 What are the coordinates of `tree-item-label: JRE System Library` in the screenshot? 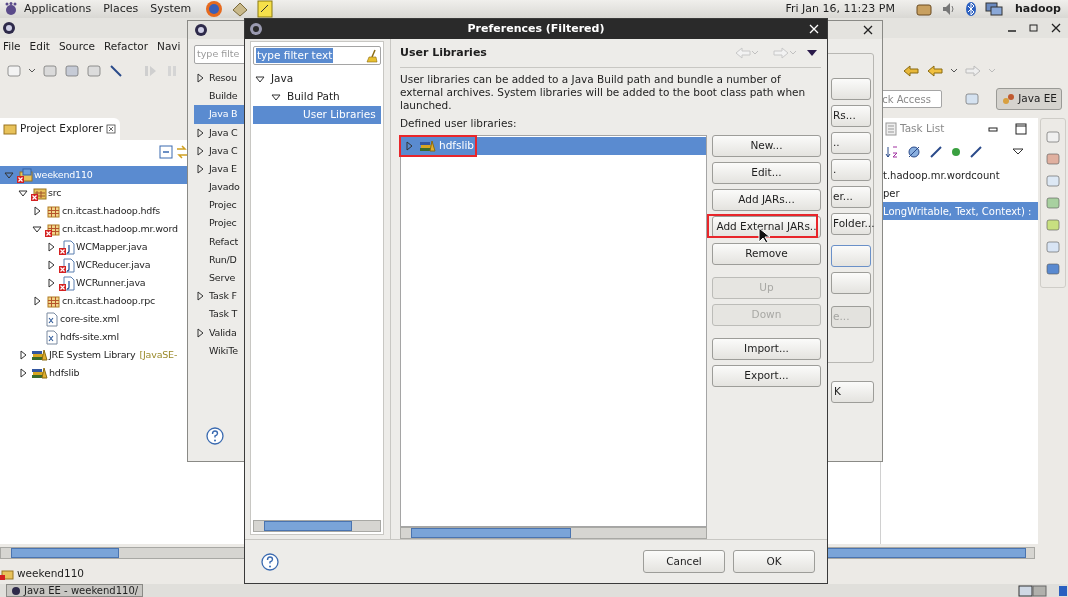 It's located at (92, 354).